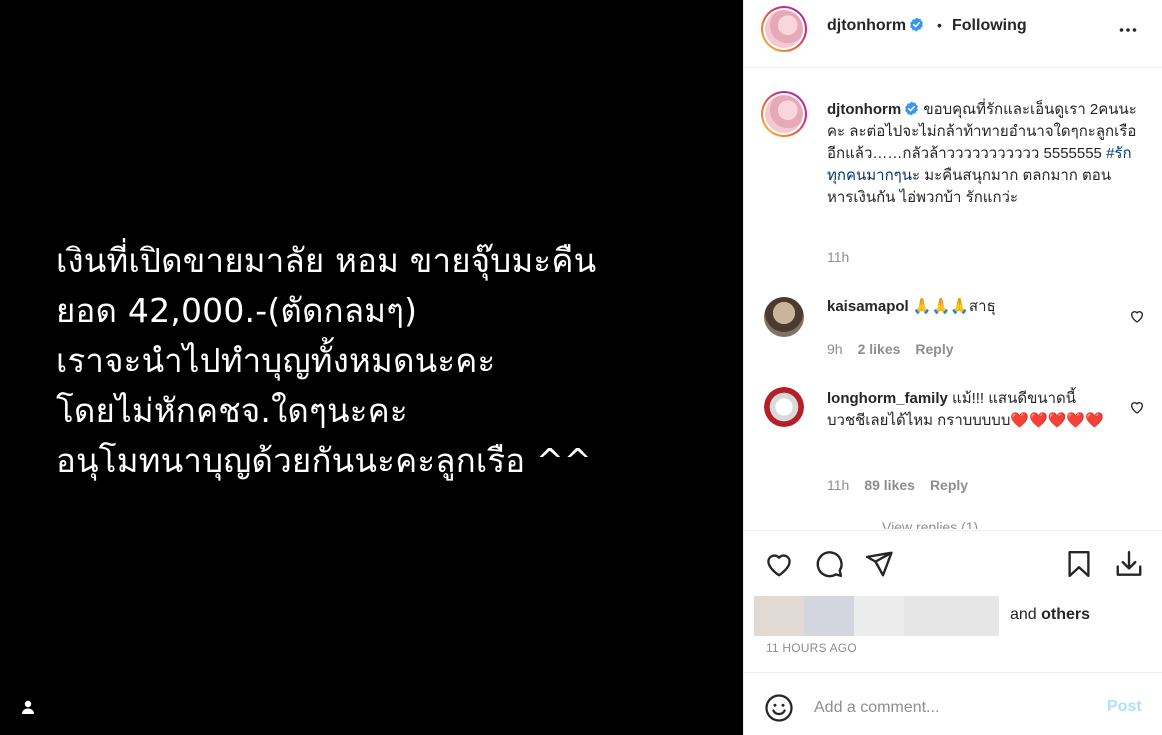 The image size is (1162, 735). What do you see at coordinates (811, 648) in the screenshot?
I see `post-timestamp: 11 HOURS AGO` at bounding box center [811, 648].